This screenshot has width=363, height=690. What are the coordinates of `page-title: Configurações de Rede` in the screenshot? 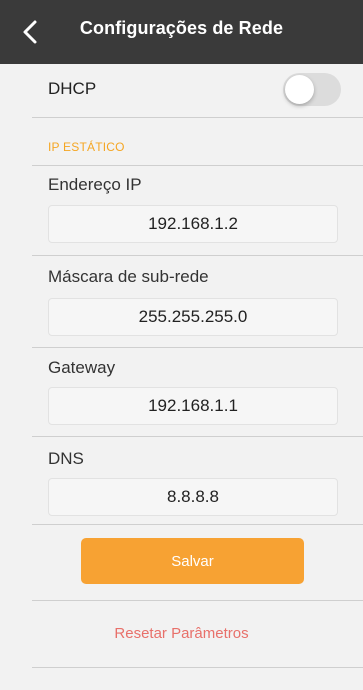 It's located at (181, 28).